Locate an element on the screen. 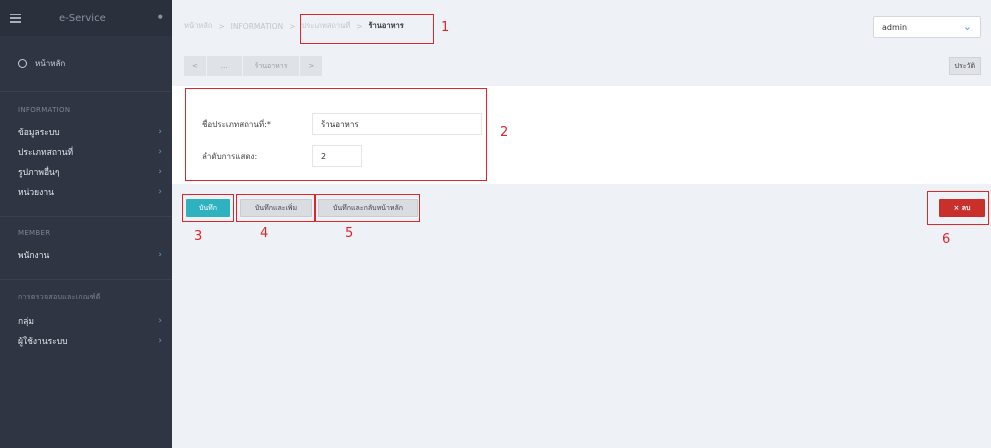 Image resolution: width=991 pixels, height=448 pixels. breadcrumb-information: INFORMATION is located at coordinates (257, 26).